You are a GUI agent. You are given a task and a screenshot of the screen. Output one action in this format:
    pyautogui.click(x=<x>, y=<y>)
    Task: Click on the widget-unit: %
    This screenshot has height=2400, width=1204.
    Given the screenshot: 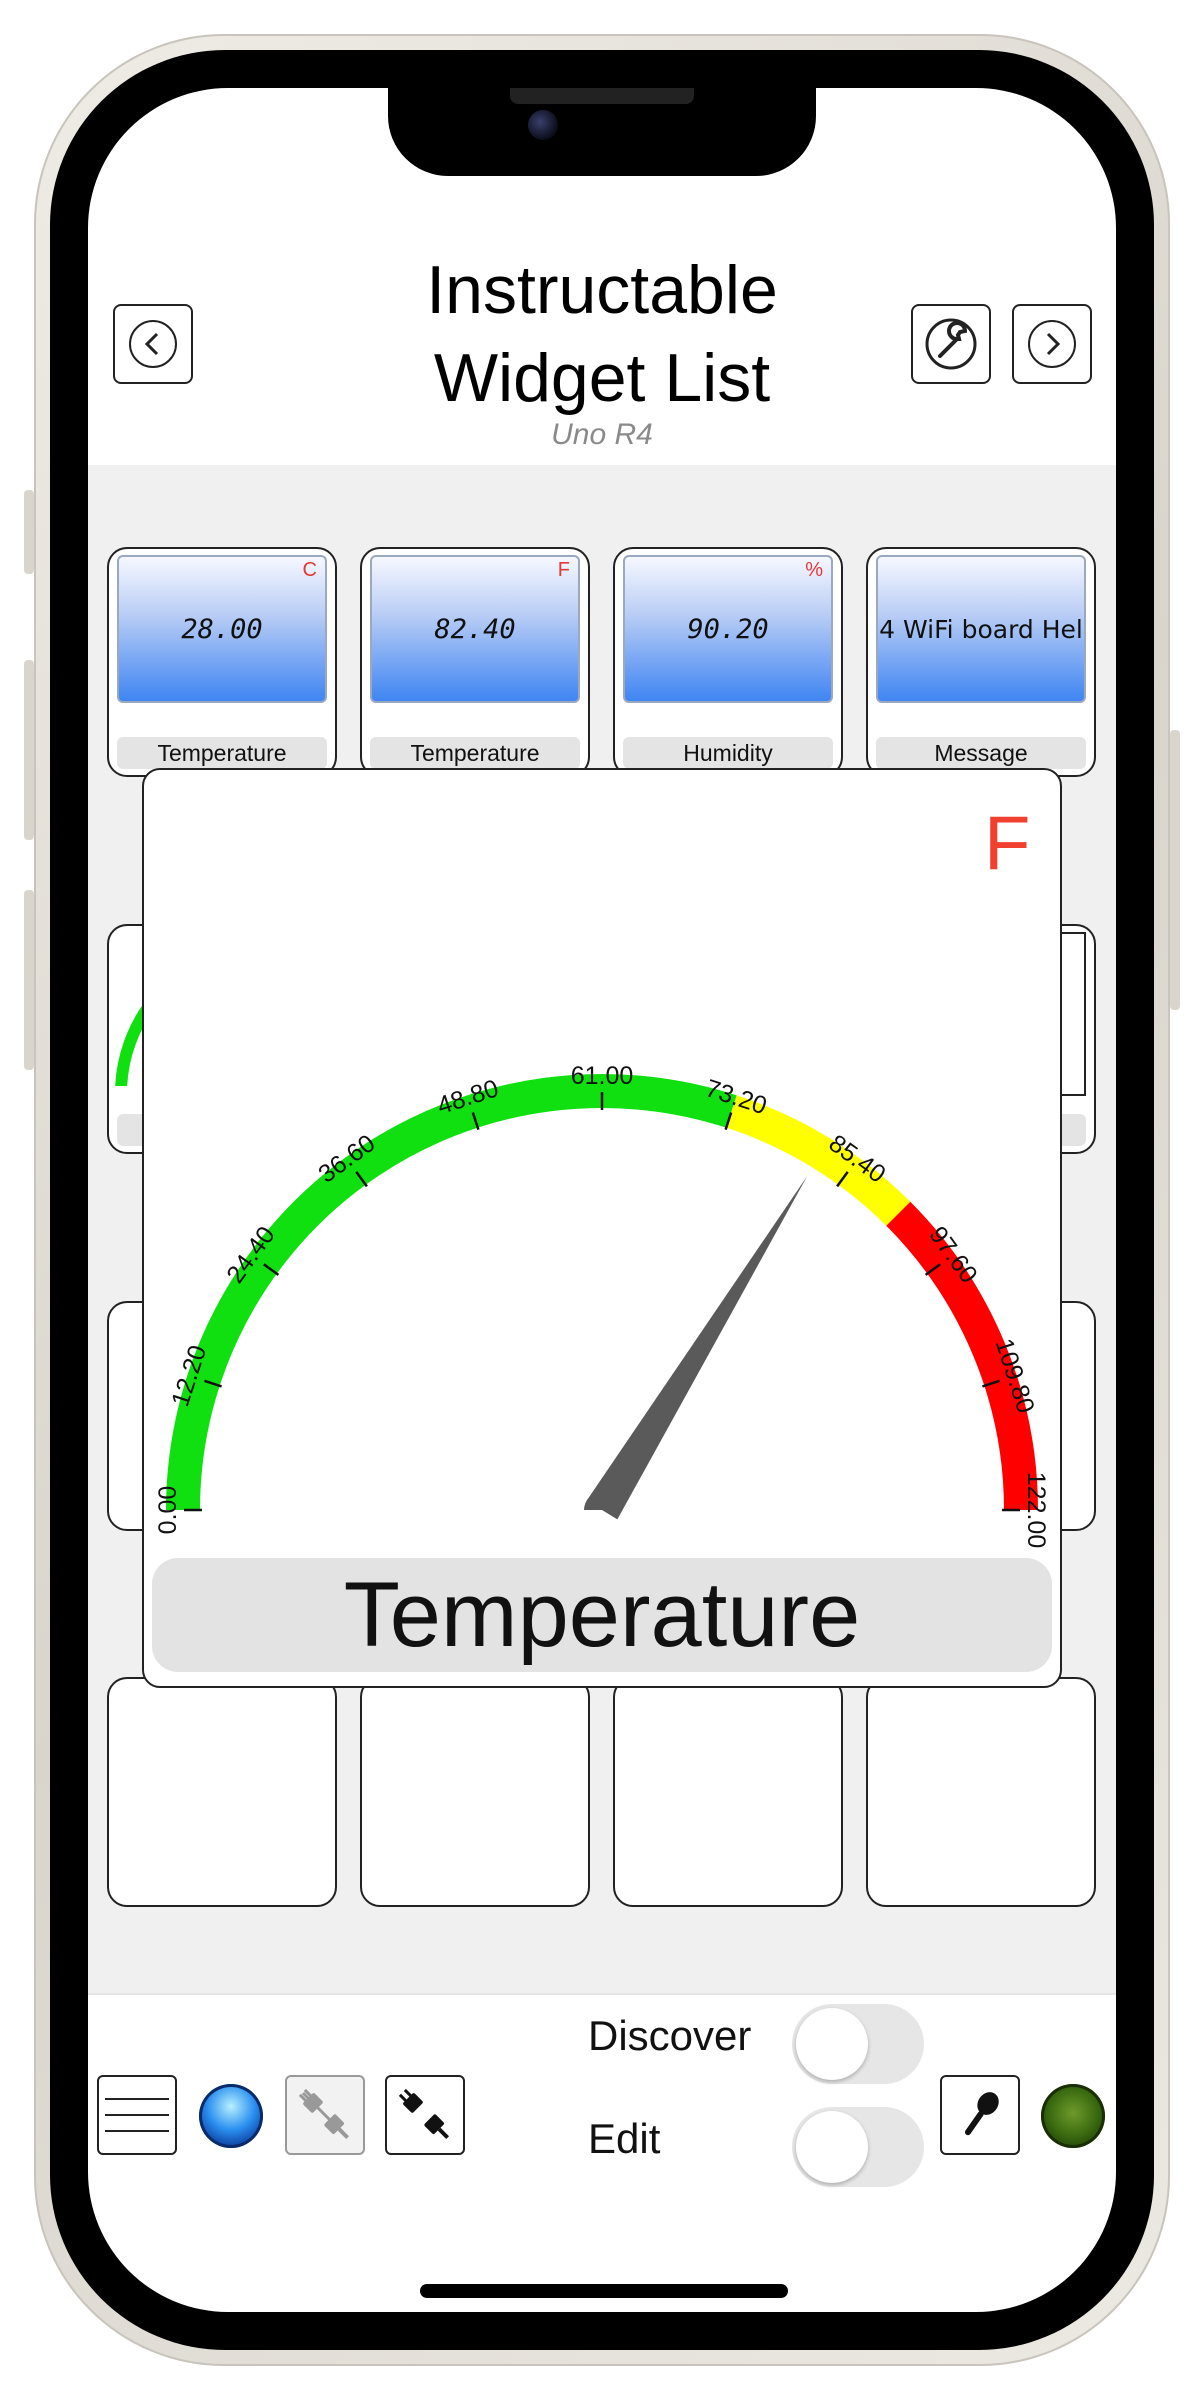 What is the action you would take?
    pyautogui.click(x=814, y=570)
    